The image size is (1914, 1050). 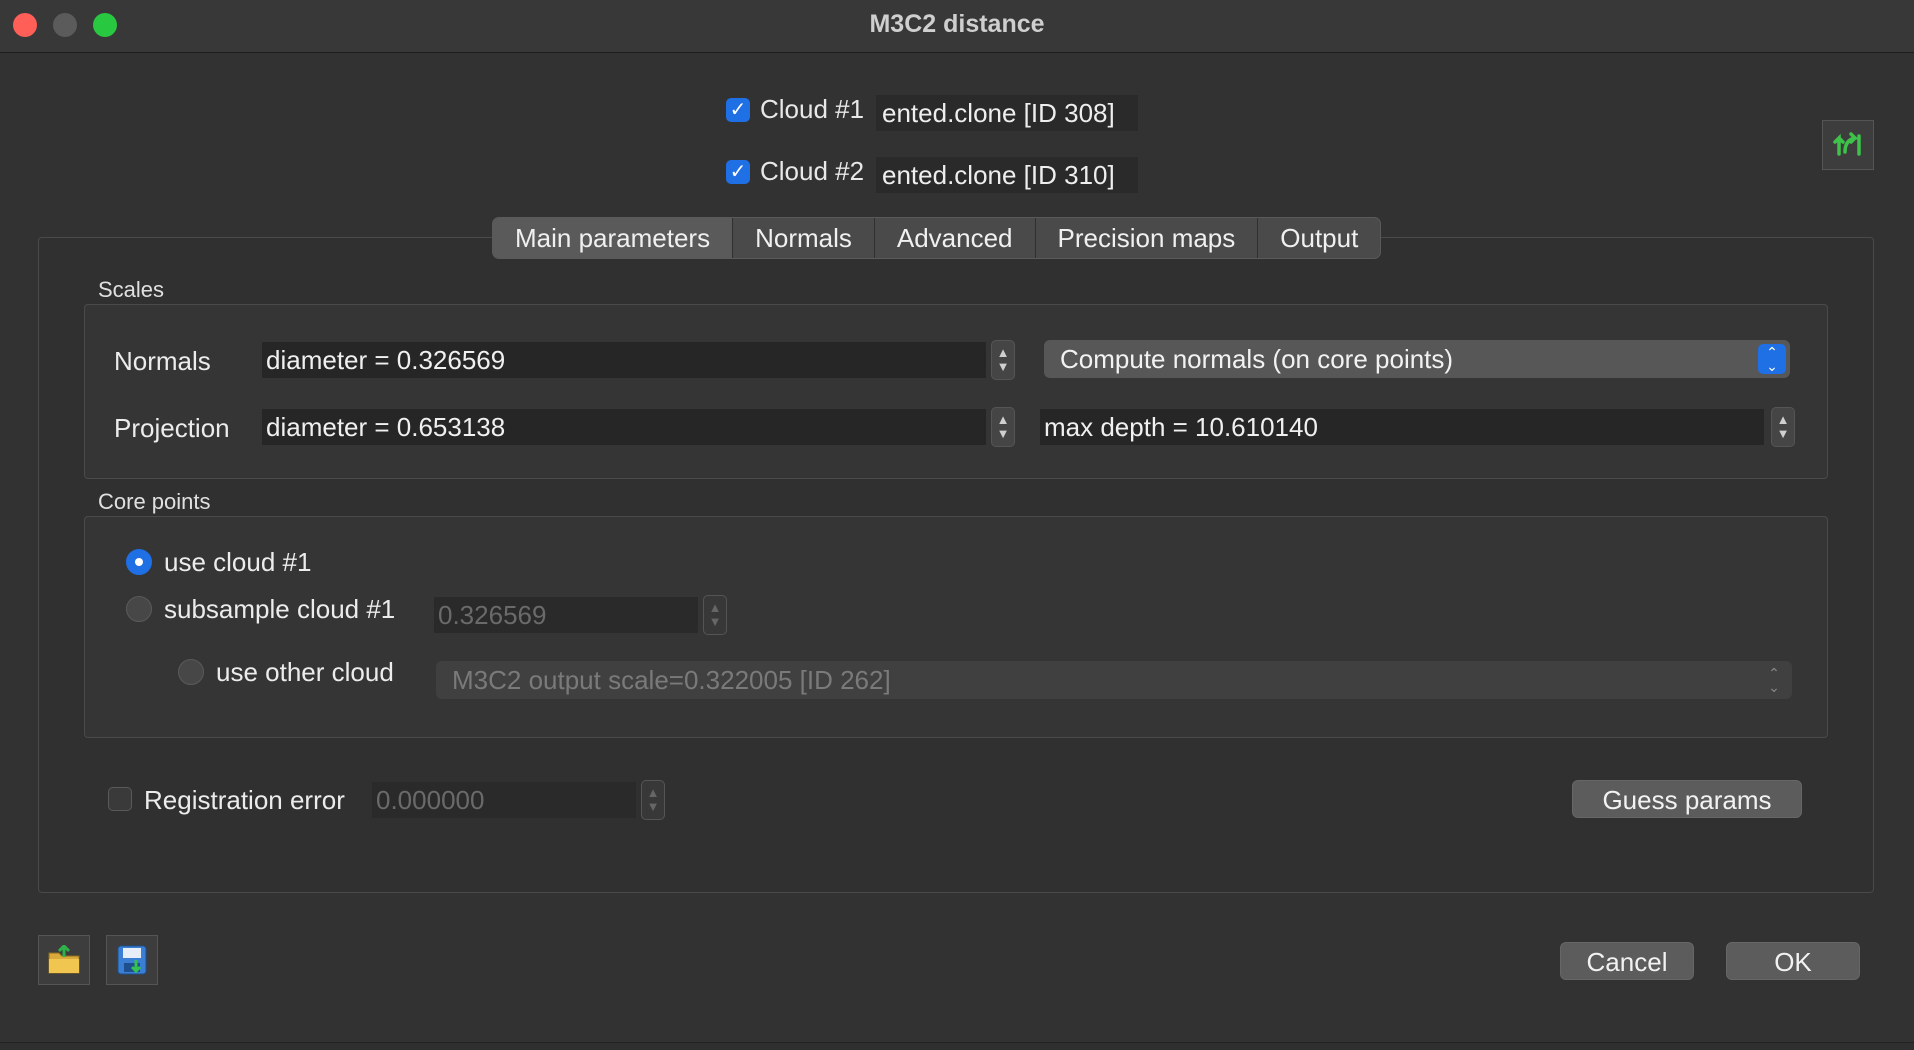 What do you see at coordinates (172, 428) in the screenshot?
I see `projection-label: Projection` at bounding box center [172, 428].